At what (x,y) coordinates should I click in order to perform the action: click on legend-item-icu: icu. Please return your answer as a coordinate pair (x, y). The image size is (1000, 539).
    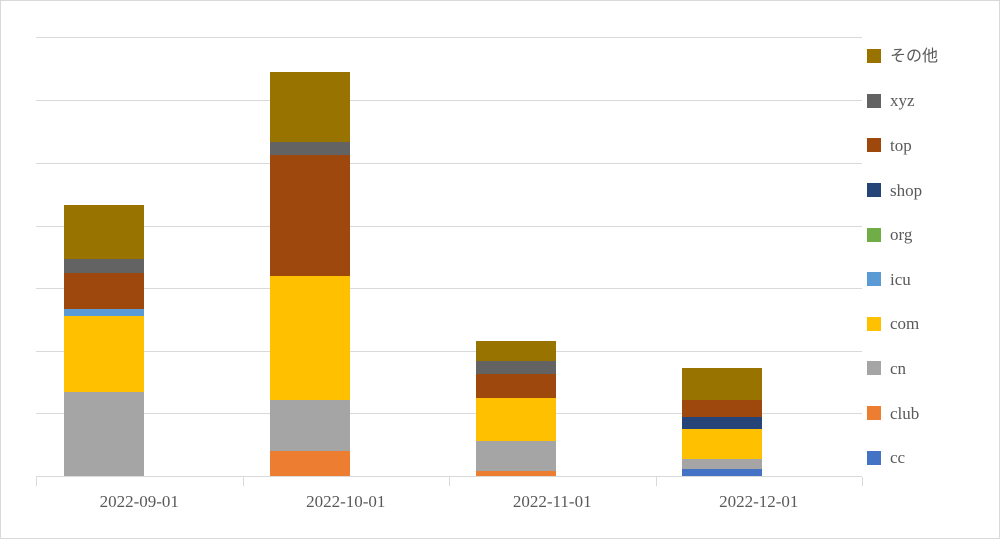
    Looking at the image, I should click on (930, 279).